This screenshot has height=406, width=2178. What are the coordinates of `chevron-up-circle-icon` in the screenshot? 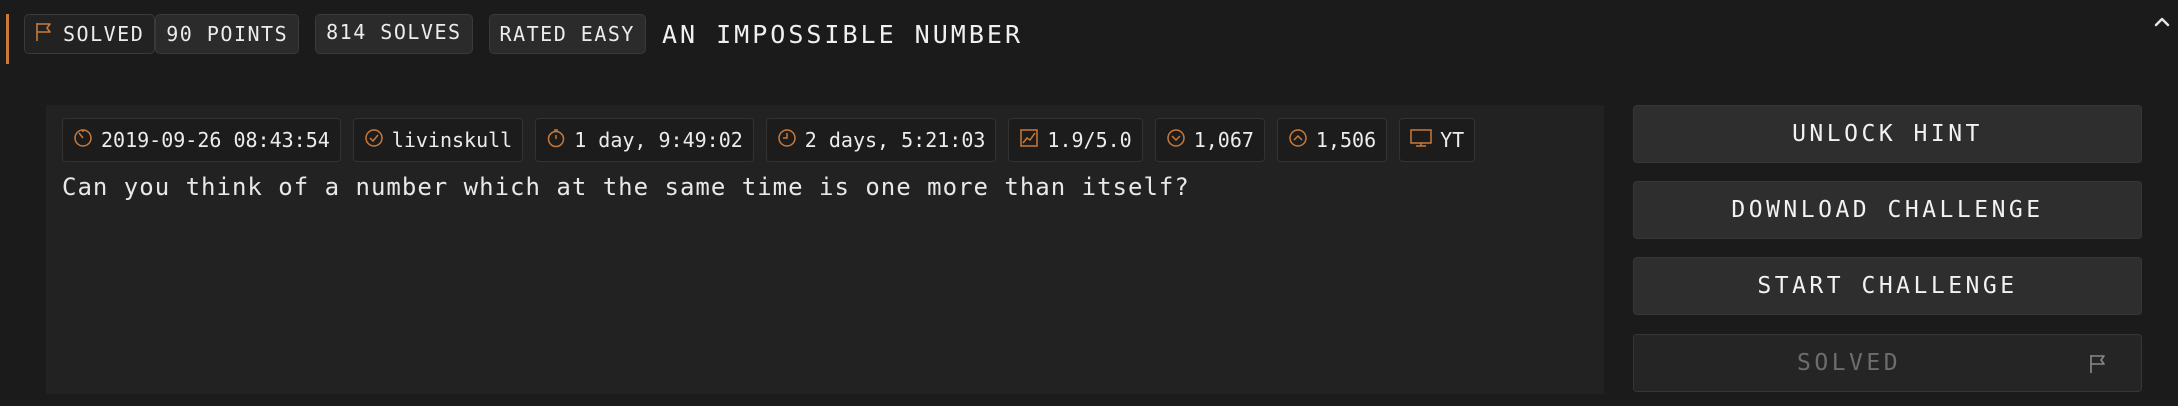 It's located at (1298, 140).